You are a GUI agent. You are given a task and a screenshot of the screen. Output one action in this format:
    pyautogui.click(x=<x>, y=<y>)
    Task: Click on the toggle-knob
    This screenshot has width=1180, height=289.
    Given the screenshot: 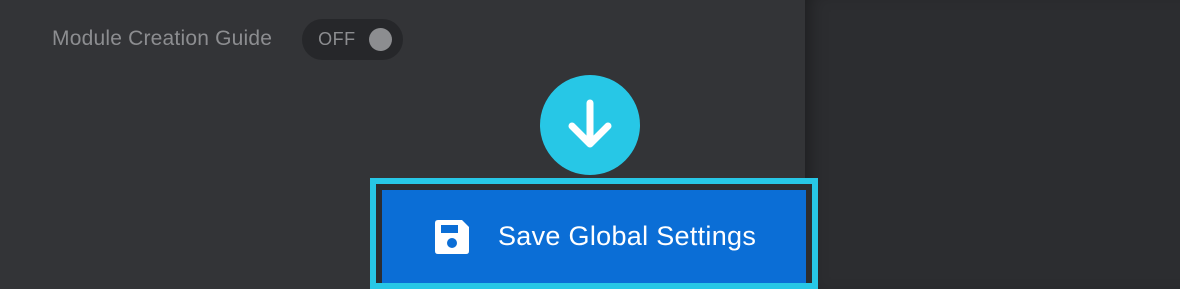 What is the action you would take?
    pyautogui.click(x=381, y=39)
    